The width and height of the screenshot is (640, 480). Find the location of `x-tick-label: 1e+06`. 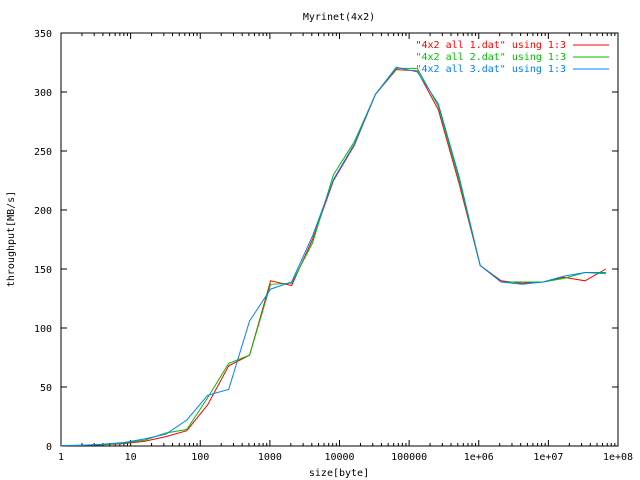

x-tick-label: 1e+06 is located at coordinates (479, 457).